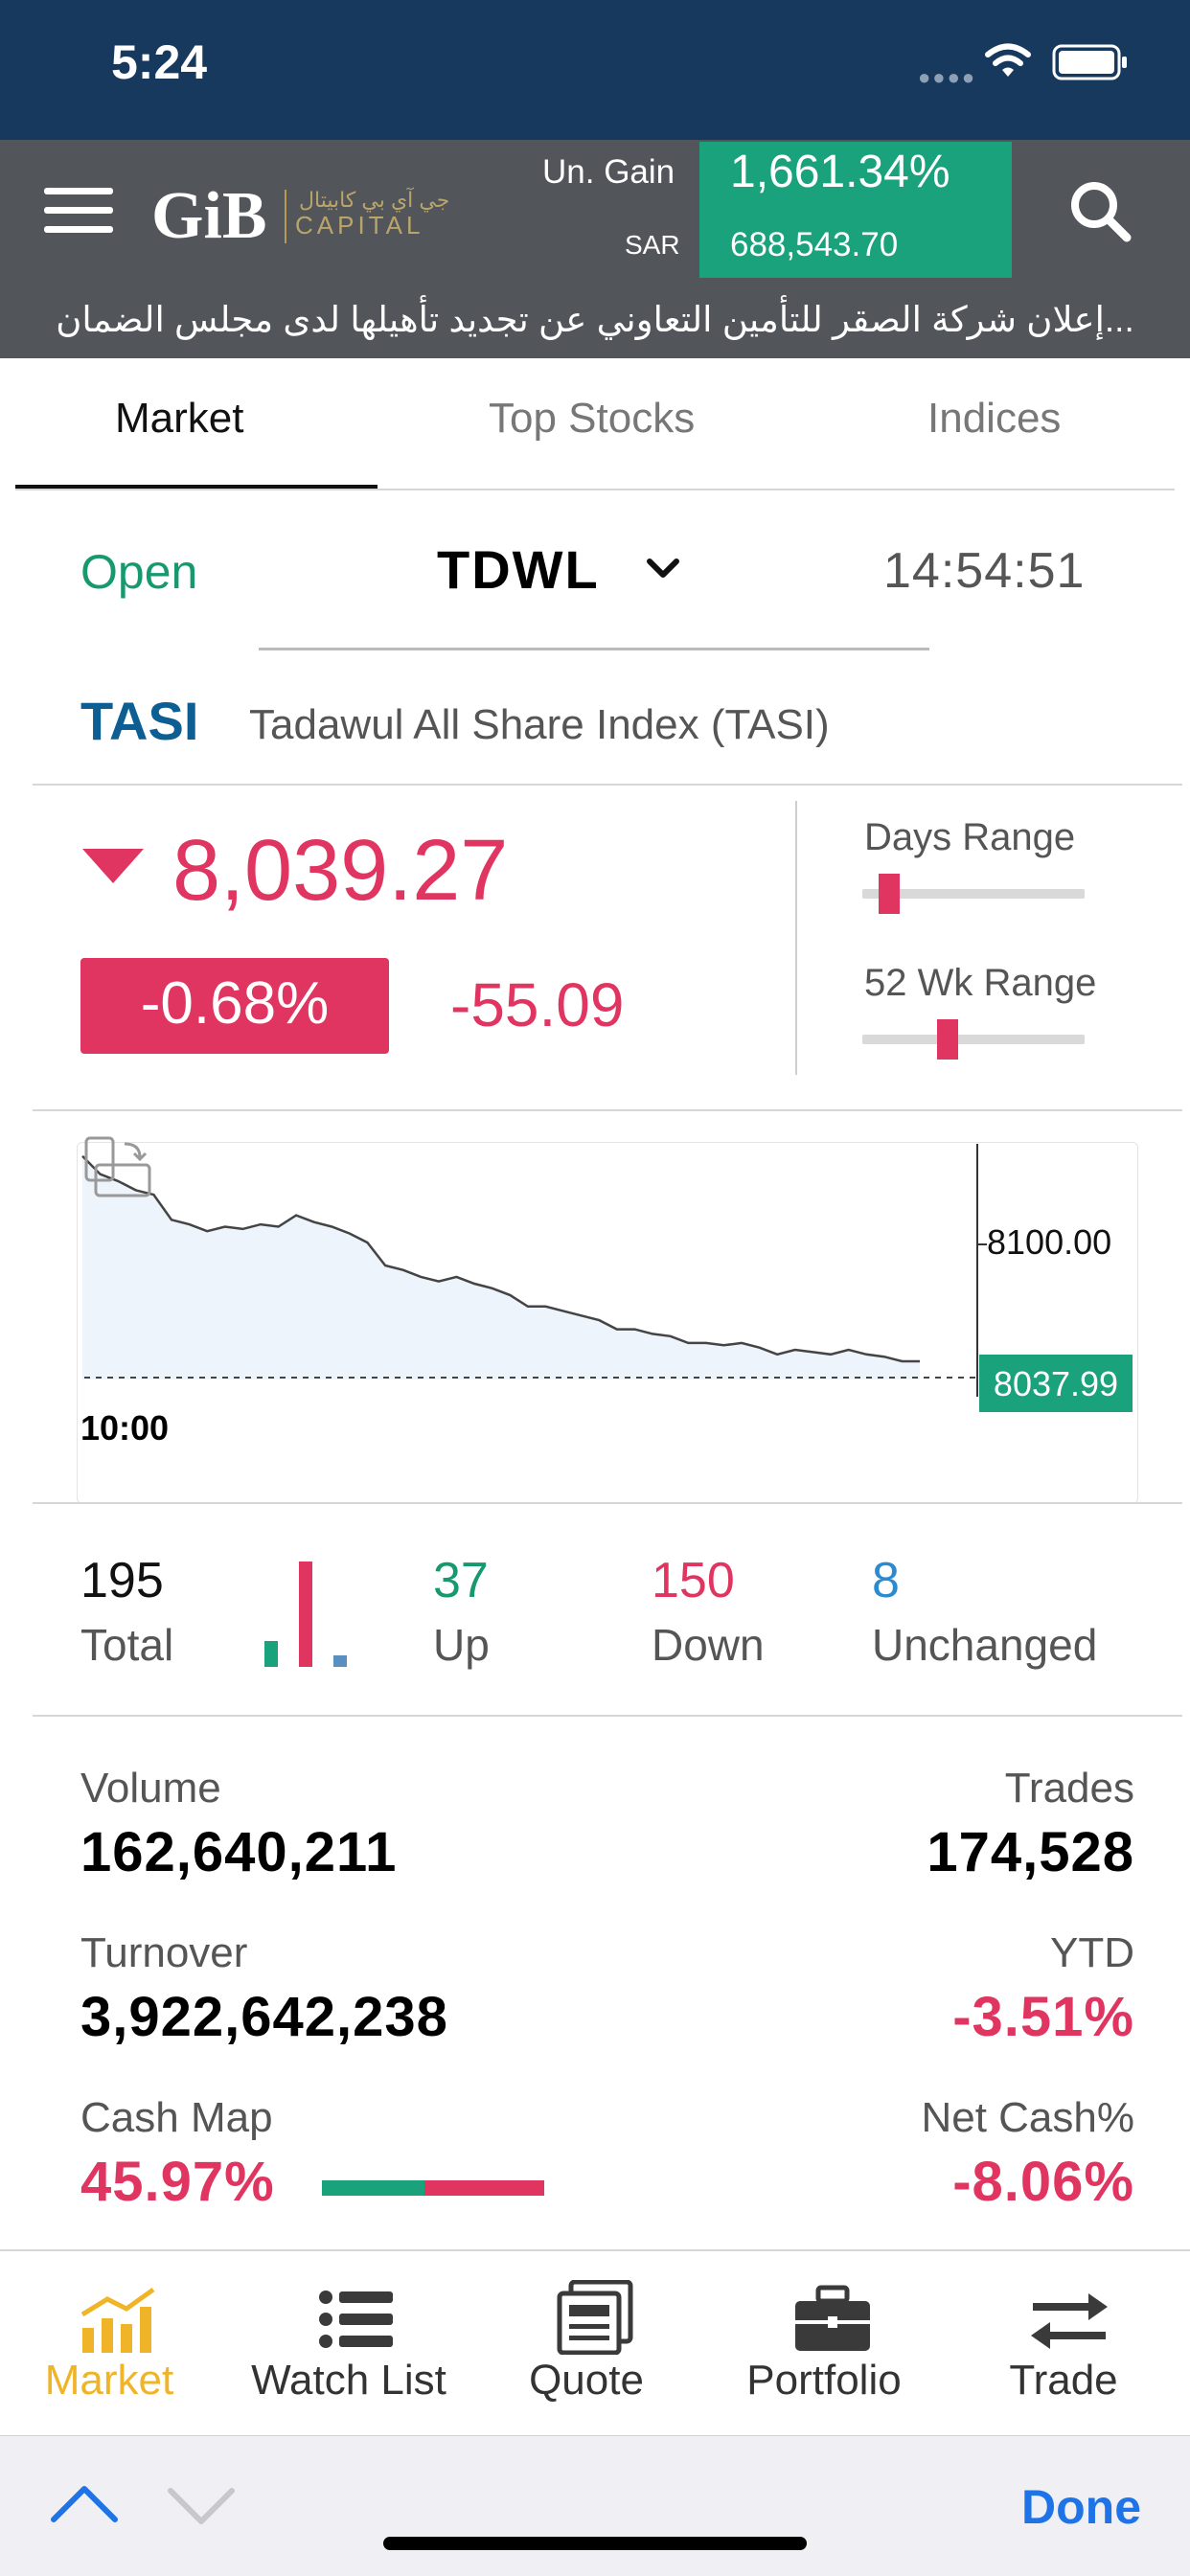 This screenshot has width=1190, height=2576. I want to click on quote-icon, so click(596, 2317).